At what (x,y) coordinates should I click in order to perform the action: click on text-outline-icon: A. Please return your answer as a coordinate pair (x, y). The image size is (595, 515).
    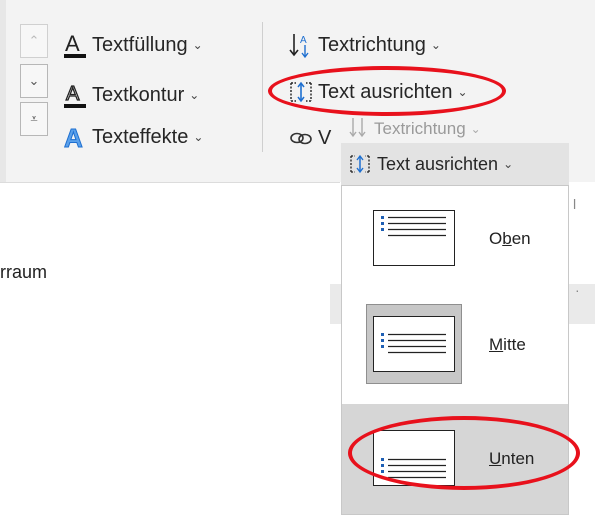
    Looking at the image, I should click on (75, 95).